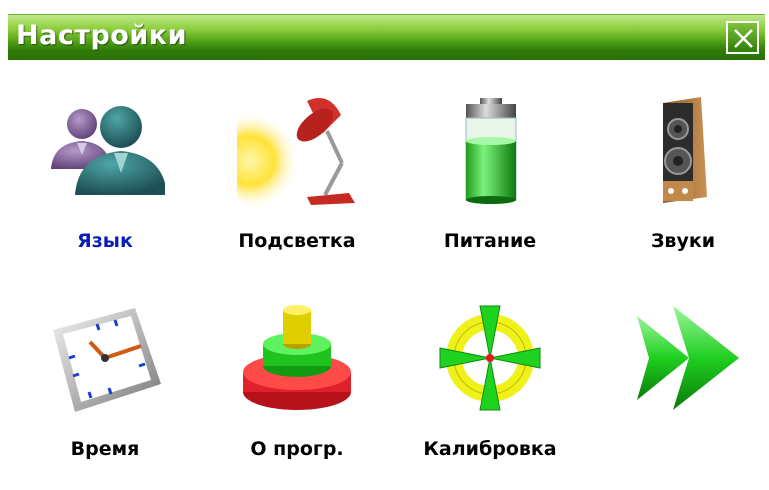  I want to click on tile-time: Время, so click(105, 395).